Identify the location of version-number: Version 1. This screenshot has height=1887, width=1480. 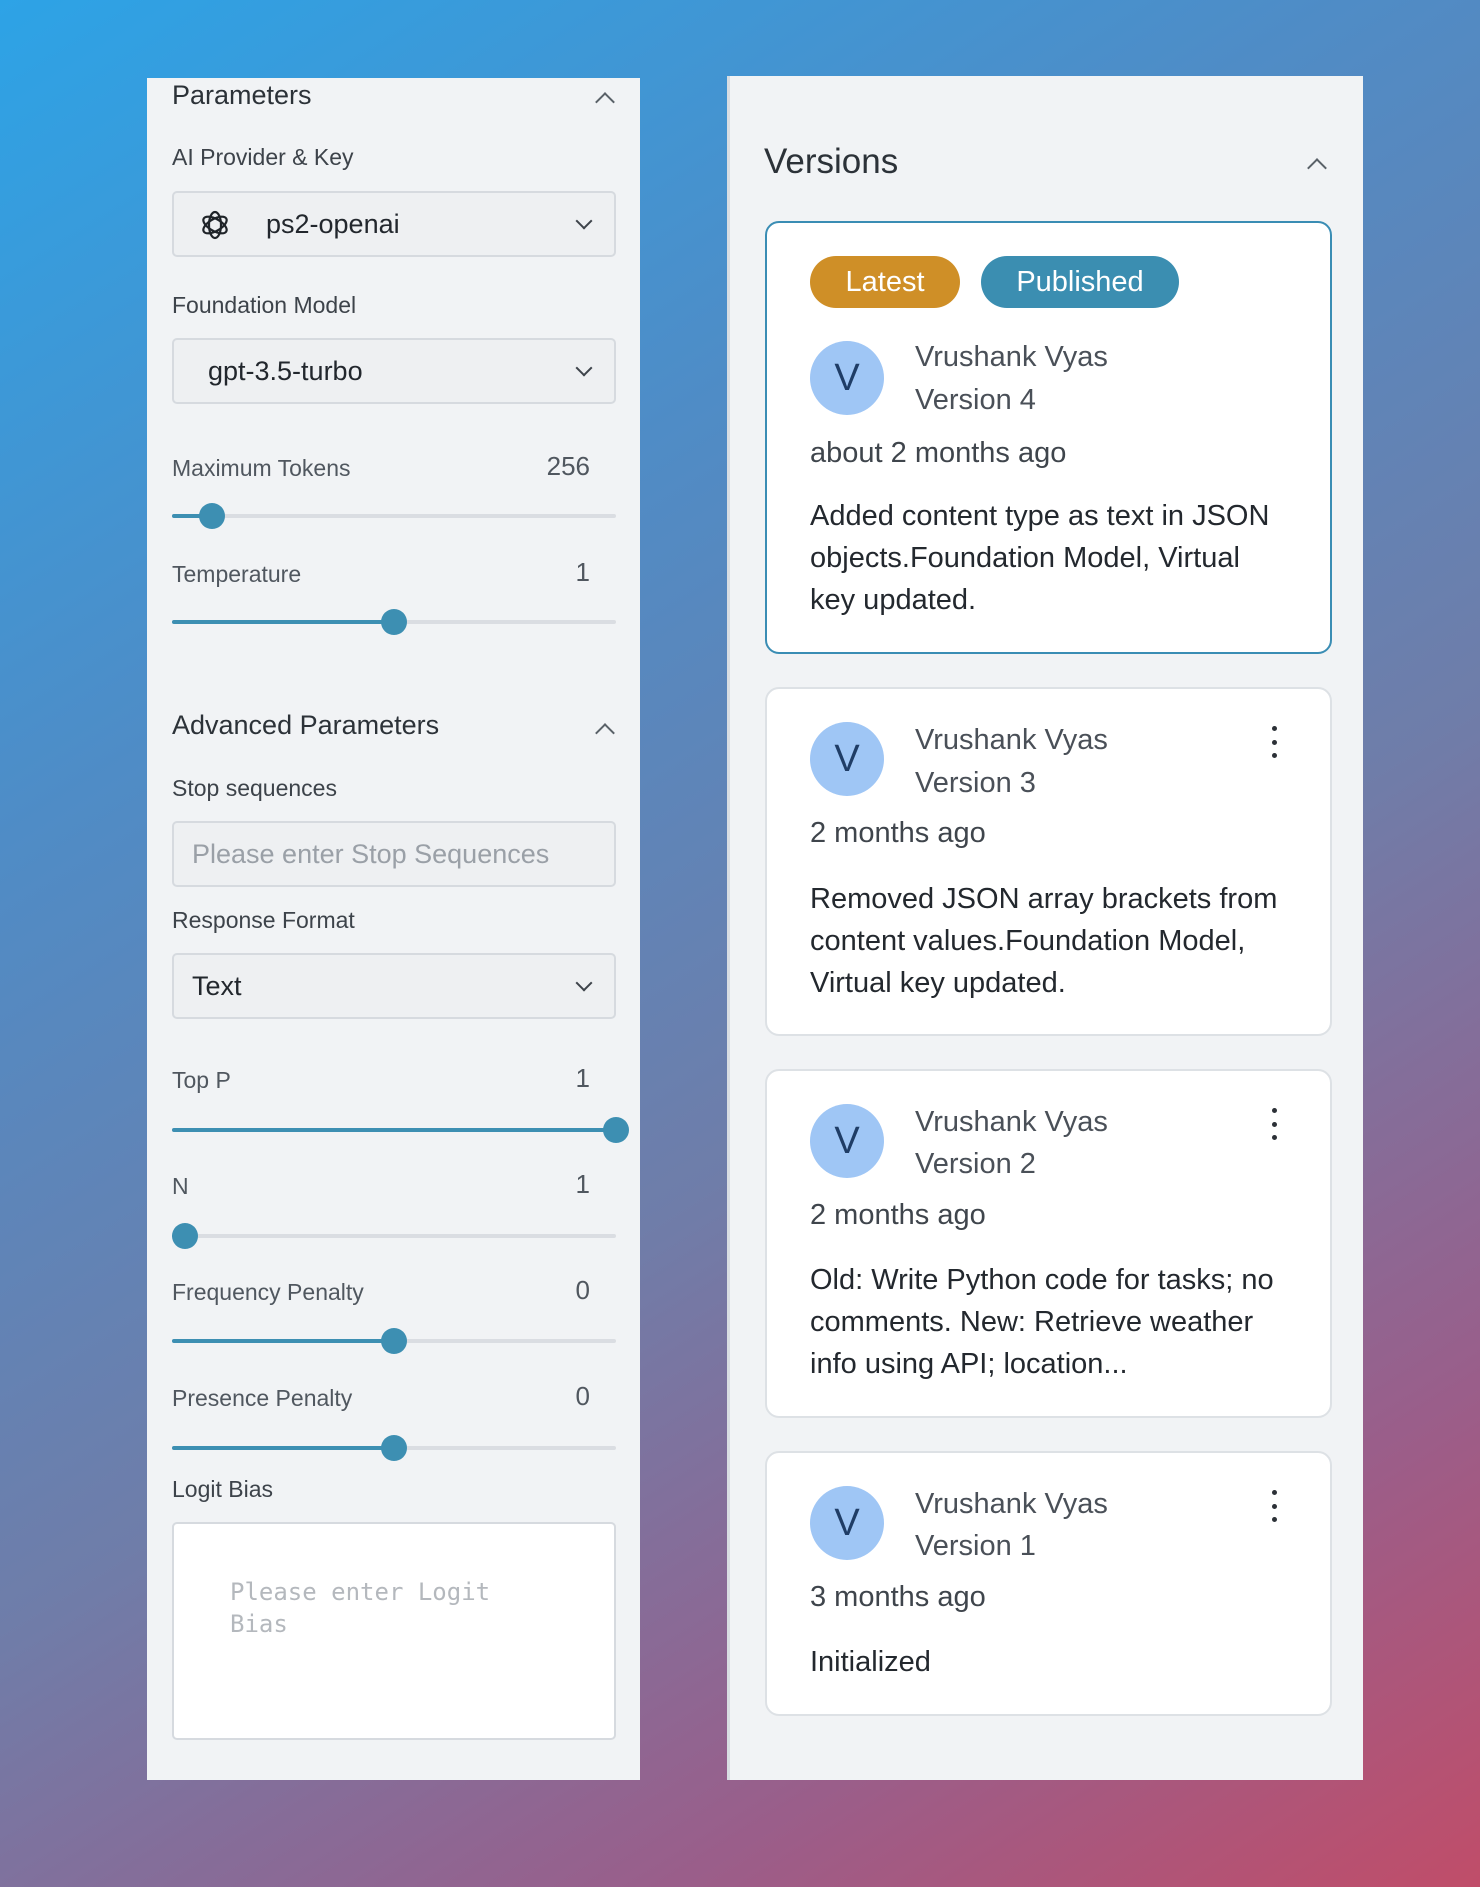
(975, 1546).